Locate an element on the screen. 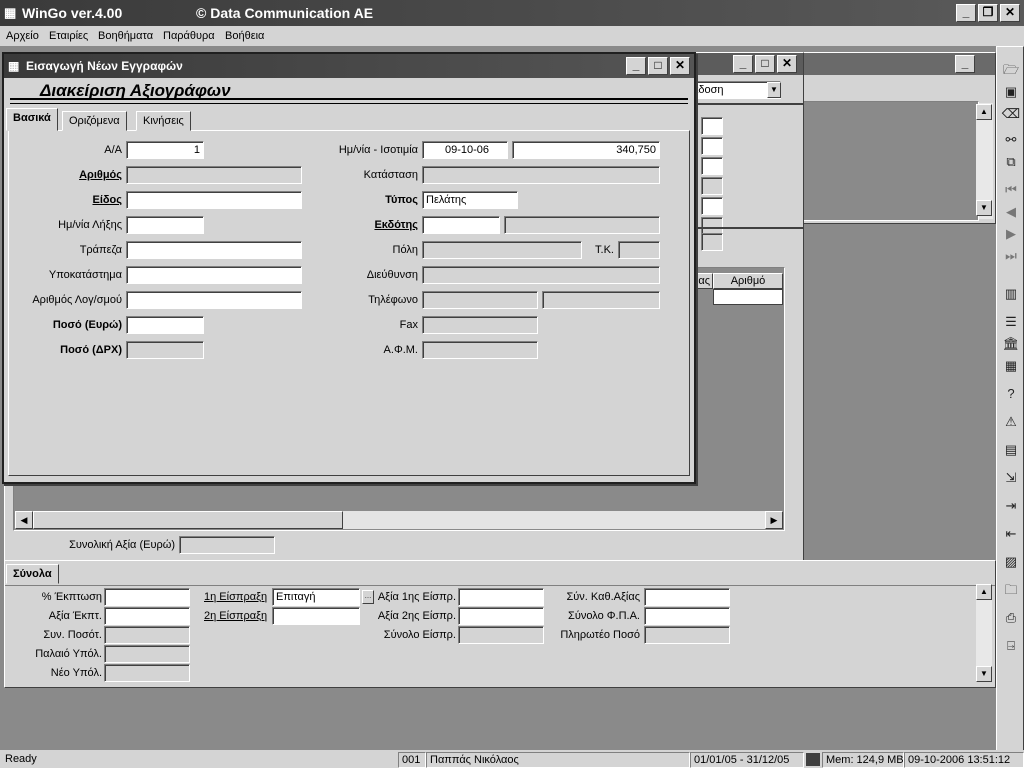 The image size is (1024, 768). report-icon: ▨ is located at coordinates (1011, 562).